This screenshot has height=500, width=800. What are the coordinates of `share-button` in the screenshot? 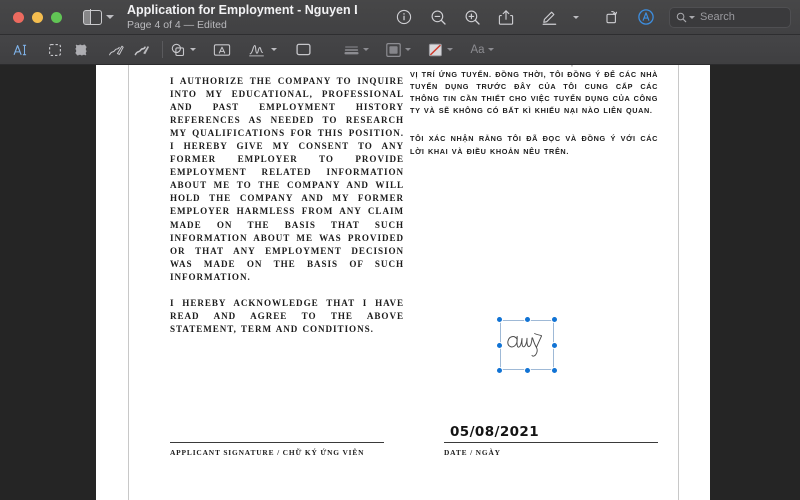 It's located at (506, 17).